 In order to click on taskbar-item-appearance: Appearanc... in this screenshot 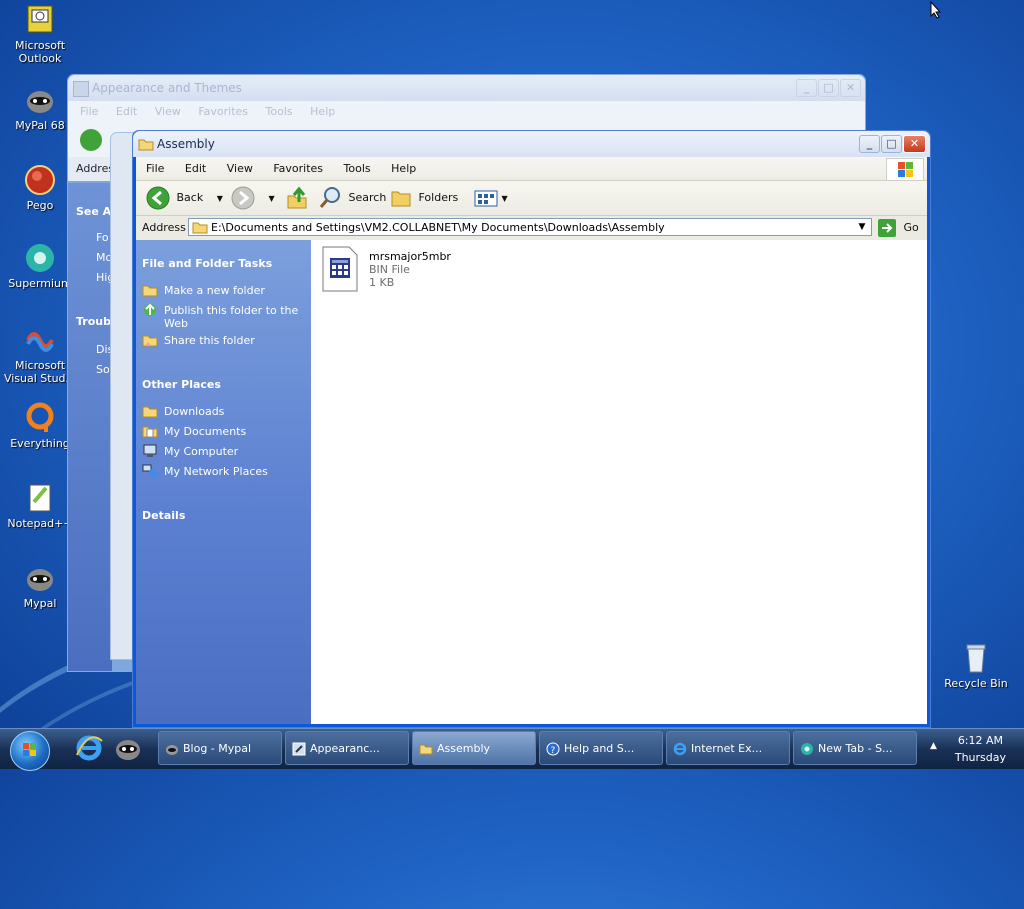, I will do `click(347, 748)`.